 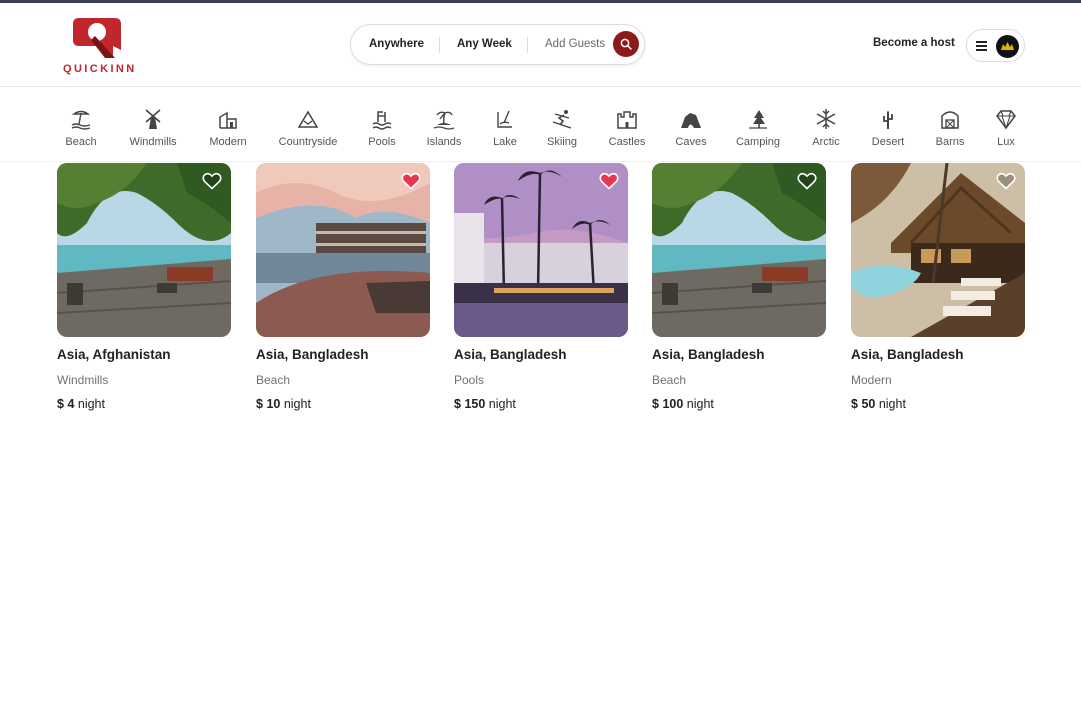 I want to click on cave-icon, so click(x=691, y=120).